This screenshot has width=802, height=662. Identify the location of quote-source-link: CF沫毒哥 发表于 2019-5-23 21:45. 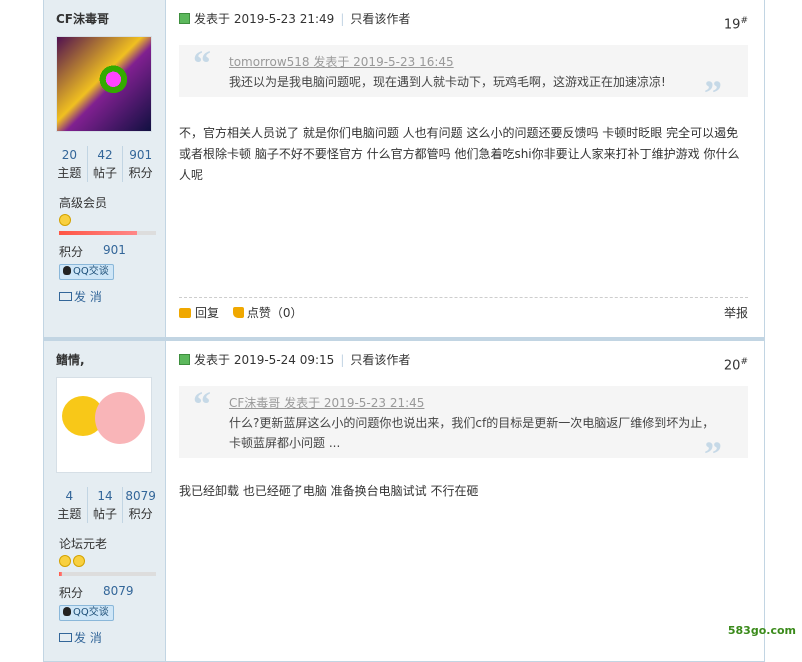
(473, 403).